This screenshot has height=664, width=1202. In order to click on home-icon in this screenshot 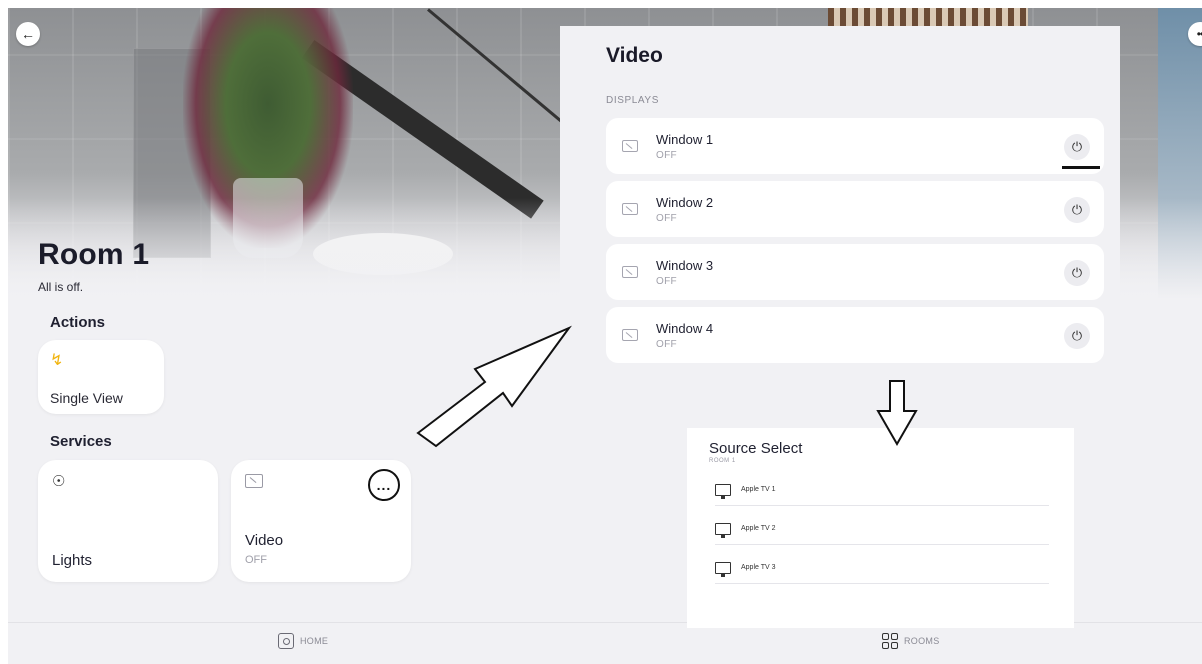, I will do `click(286, 641)`.